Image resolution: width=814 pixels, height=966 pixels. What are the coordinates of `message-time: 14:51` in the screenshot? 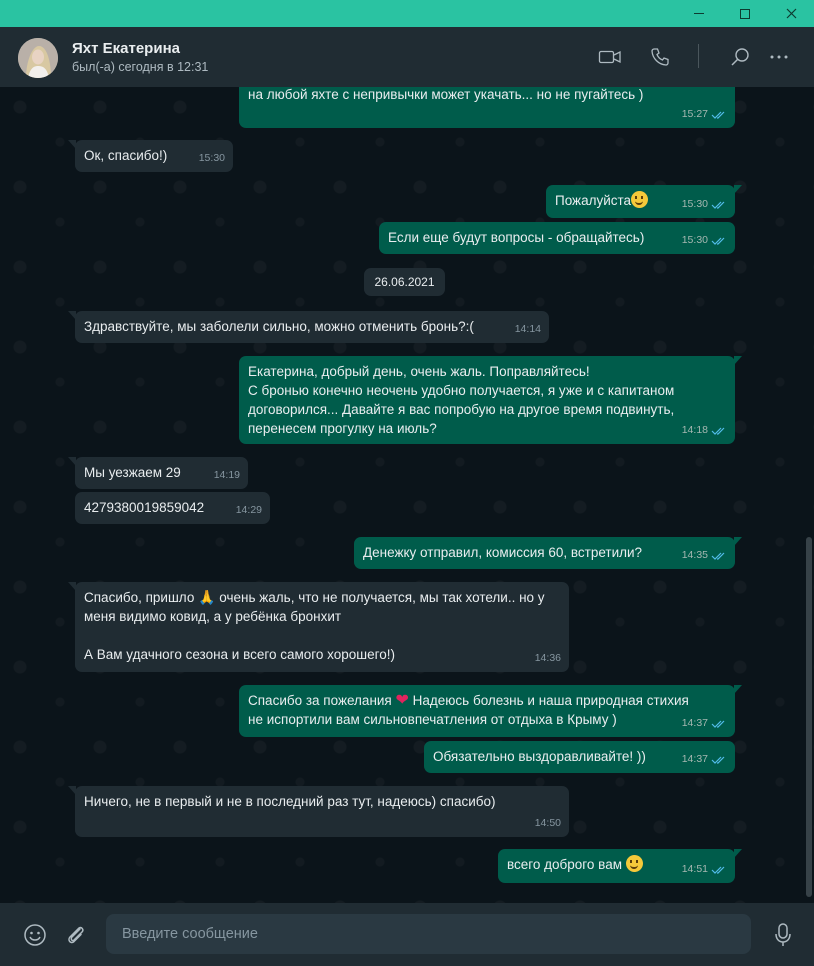 It's located at (704, 869).